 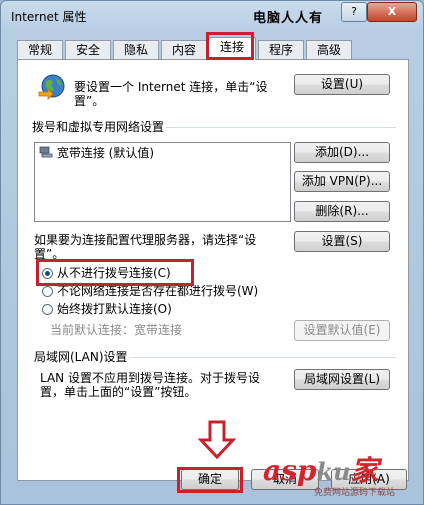 What do you see at coordinates (150, 378) in the screenshot?
I see `lan-description-line1: LAN 设置不应用到拨号连接。对于拨号设` at bounding box center [150, 378].